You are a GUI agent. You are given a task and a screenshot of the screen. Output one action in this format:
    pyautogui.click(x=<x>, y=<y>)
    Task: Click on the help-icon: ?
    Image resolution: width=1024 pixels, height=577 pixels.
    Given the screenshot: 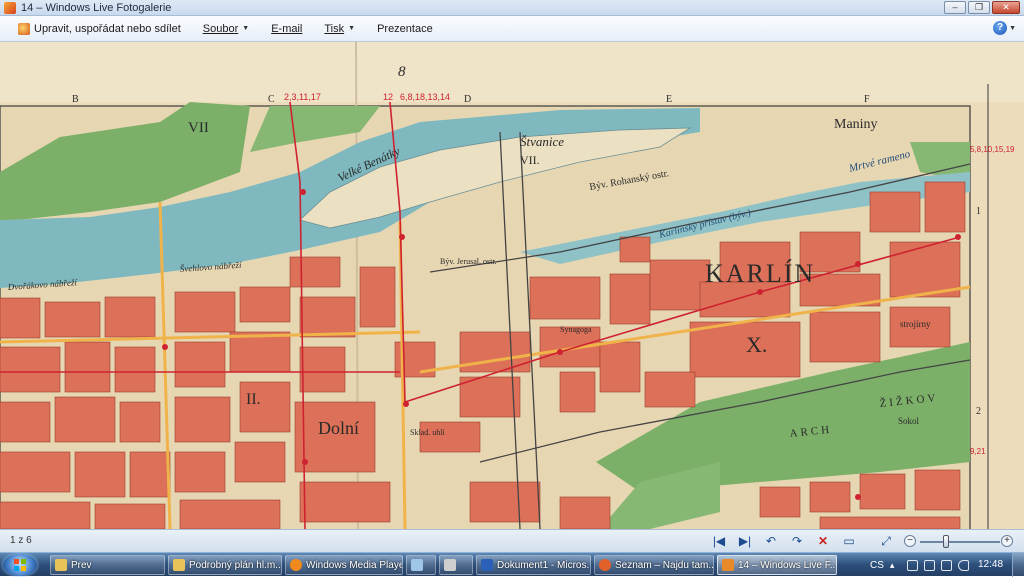 What is the action you would take?
    pyautogui.click(x=1000, y=28)
    